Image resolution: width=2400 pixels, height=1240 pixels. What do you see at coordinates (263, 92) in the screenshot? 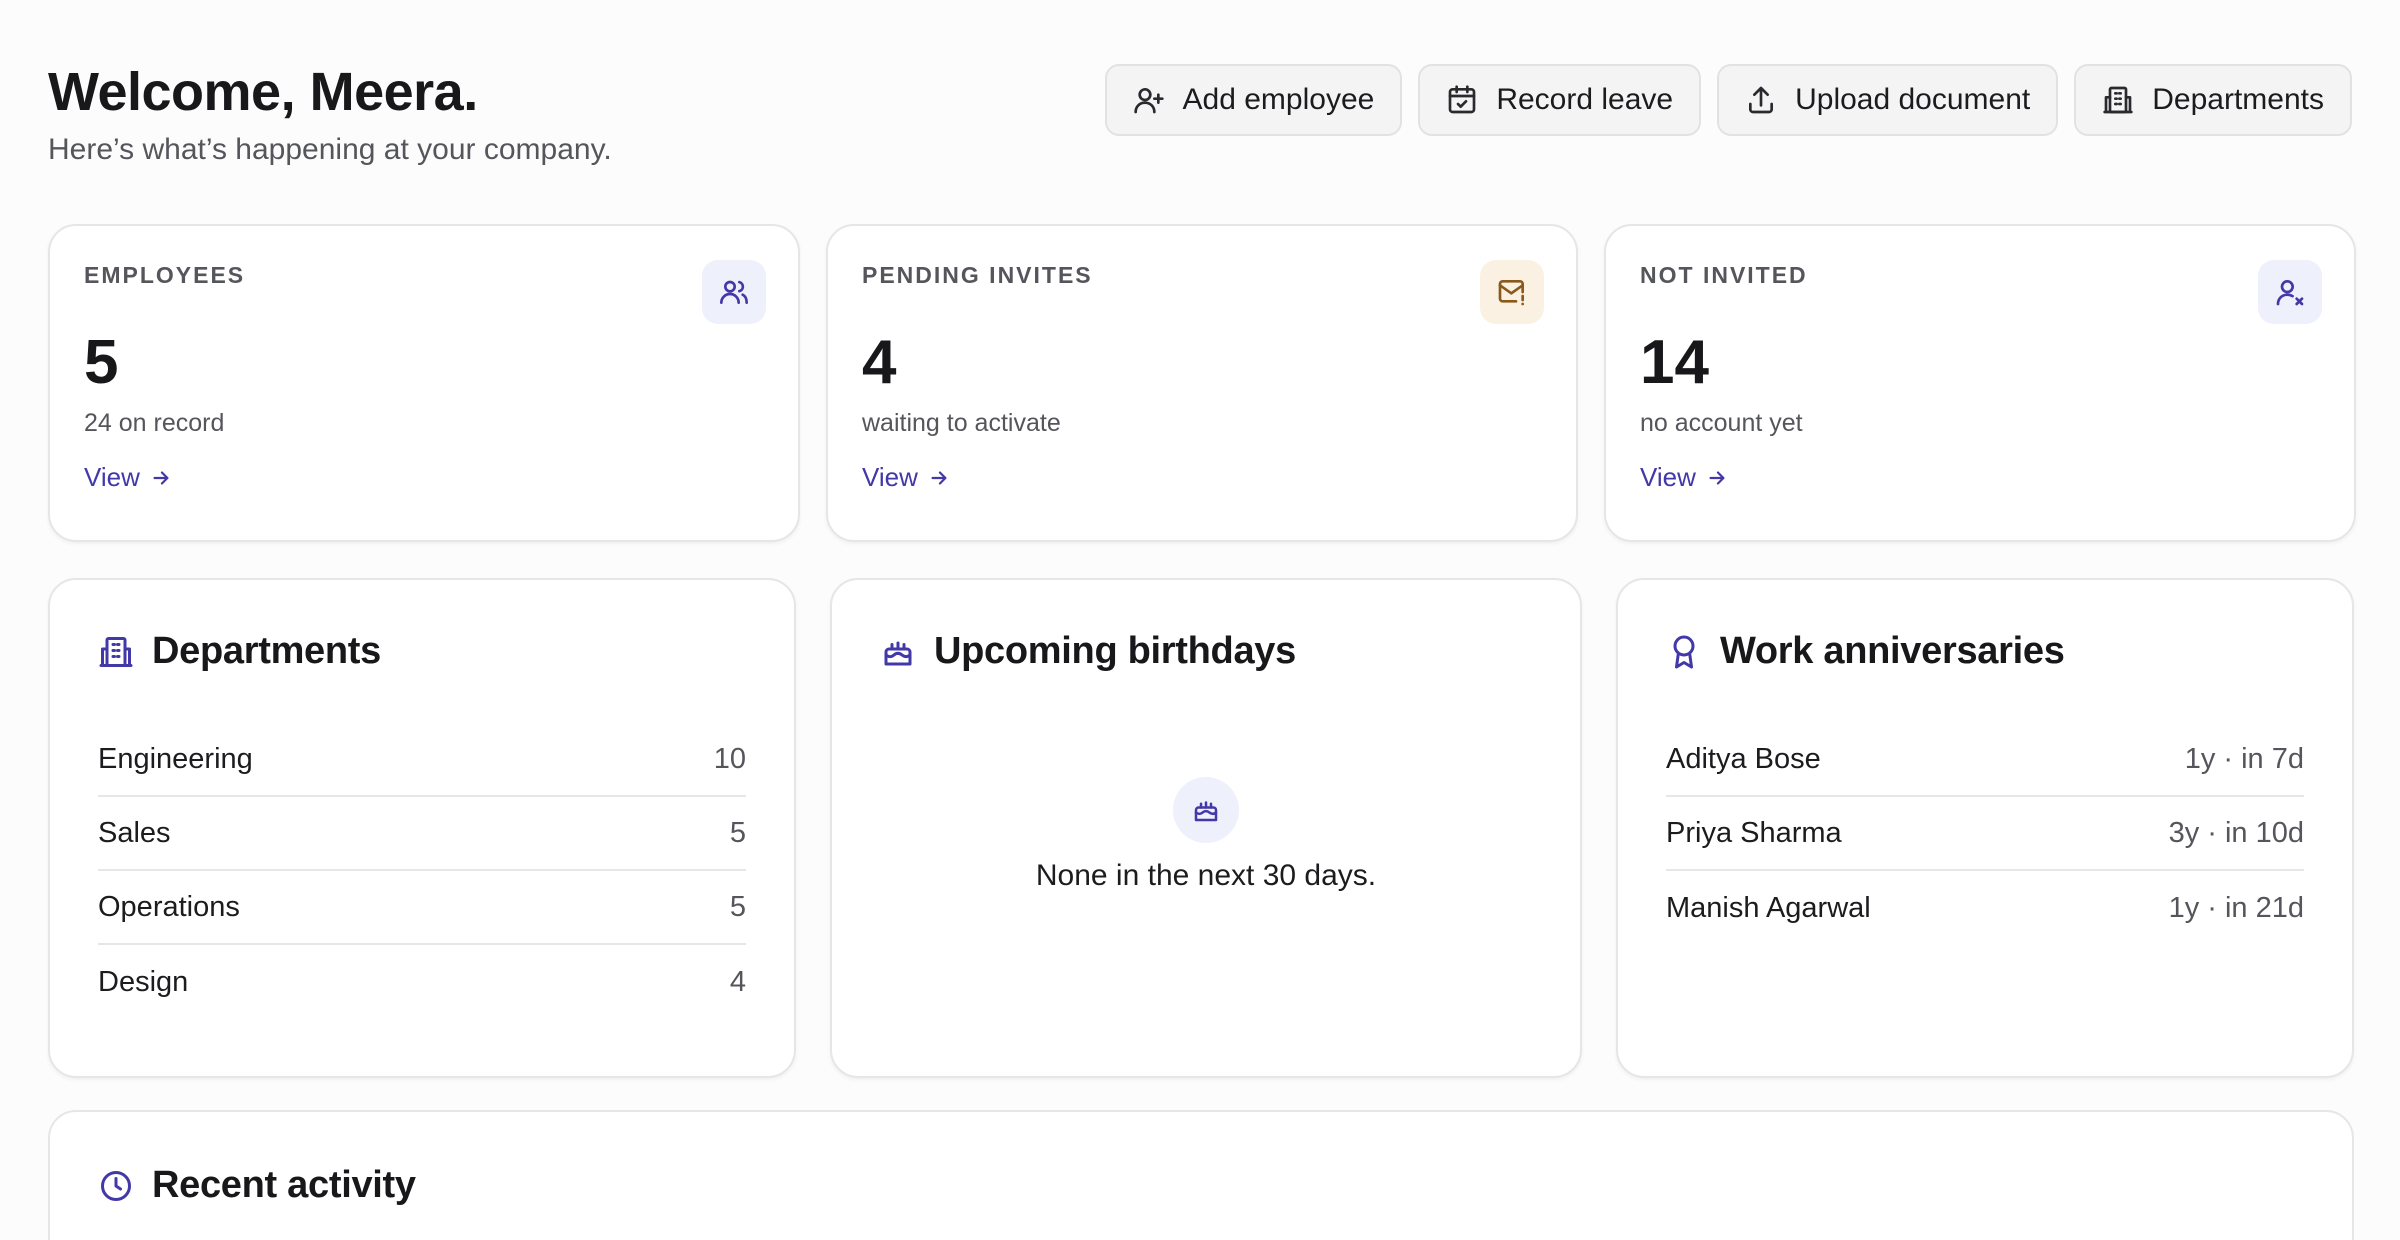
I see `page-title: Welcome, Meera.` at bounding box center [263, 92].